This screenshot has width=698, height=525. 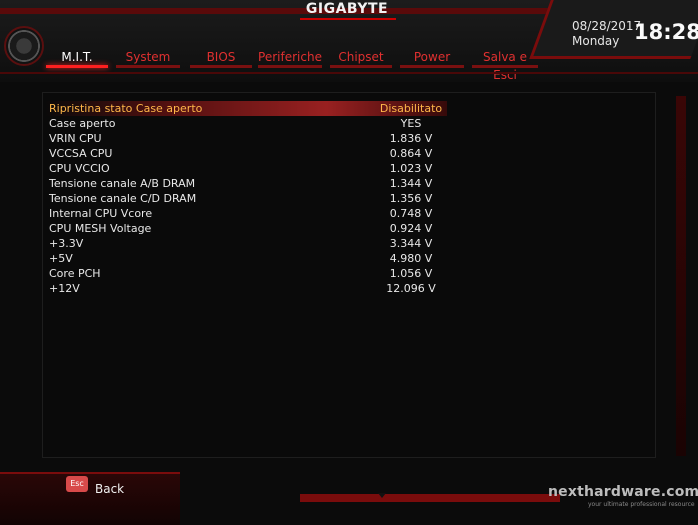 I want to click on setting-value: 1.836 V, so click(x=411, y=138).